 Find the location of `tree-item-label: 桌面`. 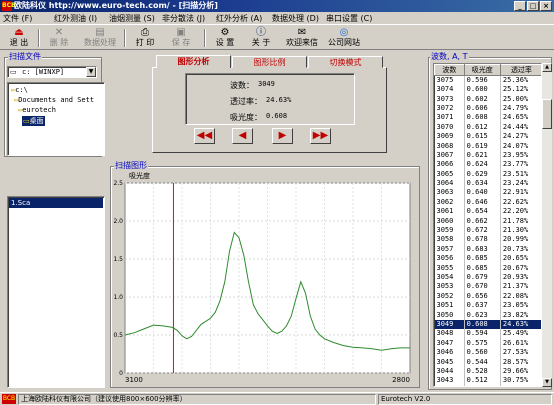

tree-item-label: 桌面 is located at coordinates (36, 121).